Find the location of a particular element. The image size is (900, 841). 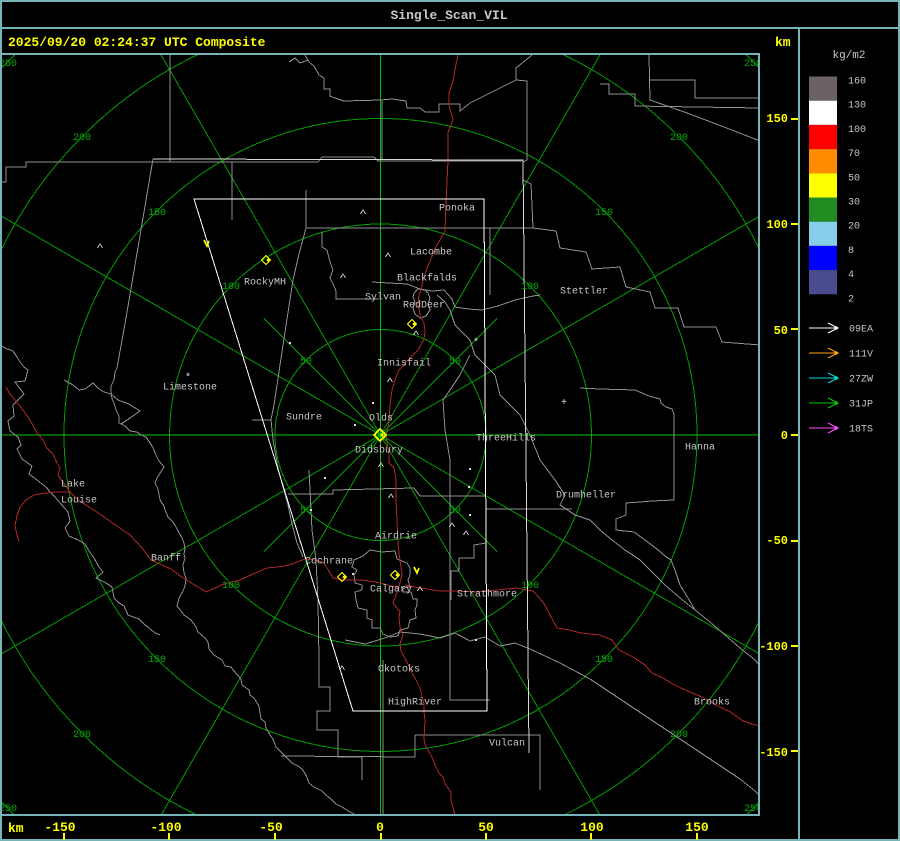

svg-text: RedDeer is located at coordinates (424, 306).